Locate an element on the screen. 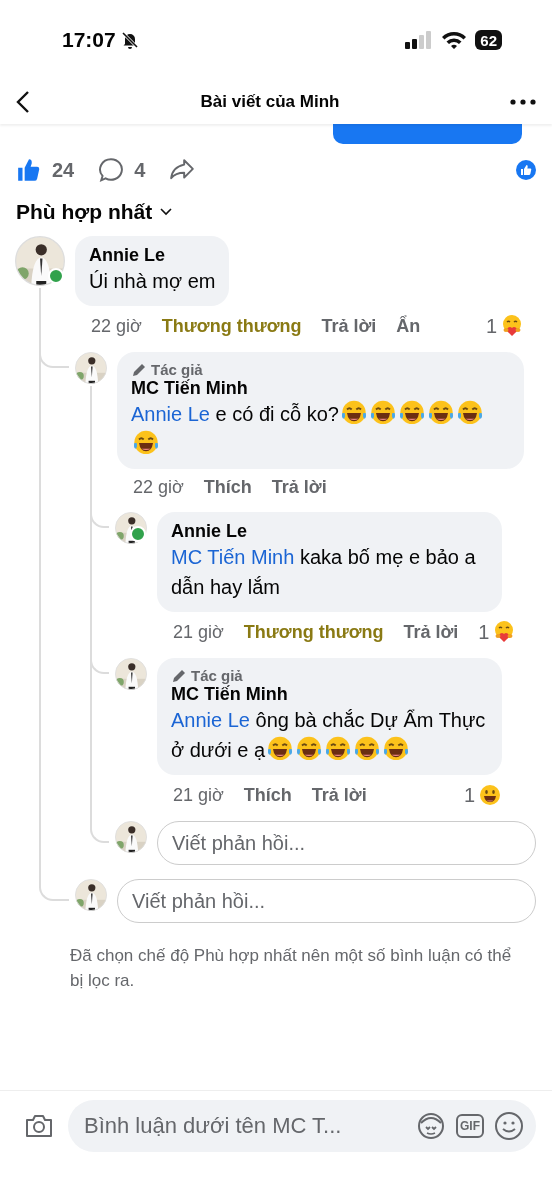  grinning-face-icon is located at coordinates (490, 795).